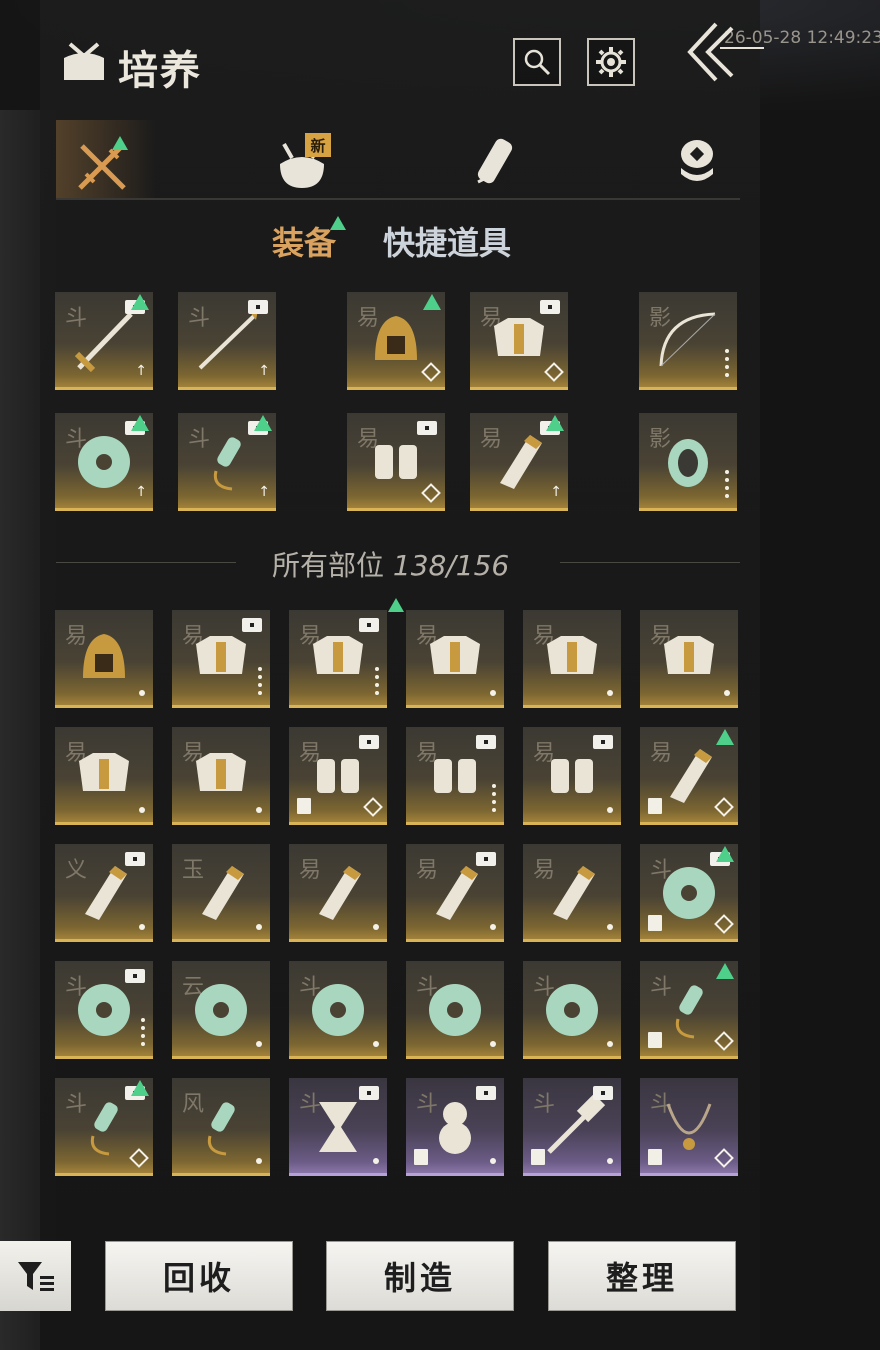 Image resolution: width=880 pixels, height=1350 pixels. Describe the element at coordinates (104, 893) in the screenshot. I see `inventory-item-slot: 义` at that location.